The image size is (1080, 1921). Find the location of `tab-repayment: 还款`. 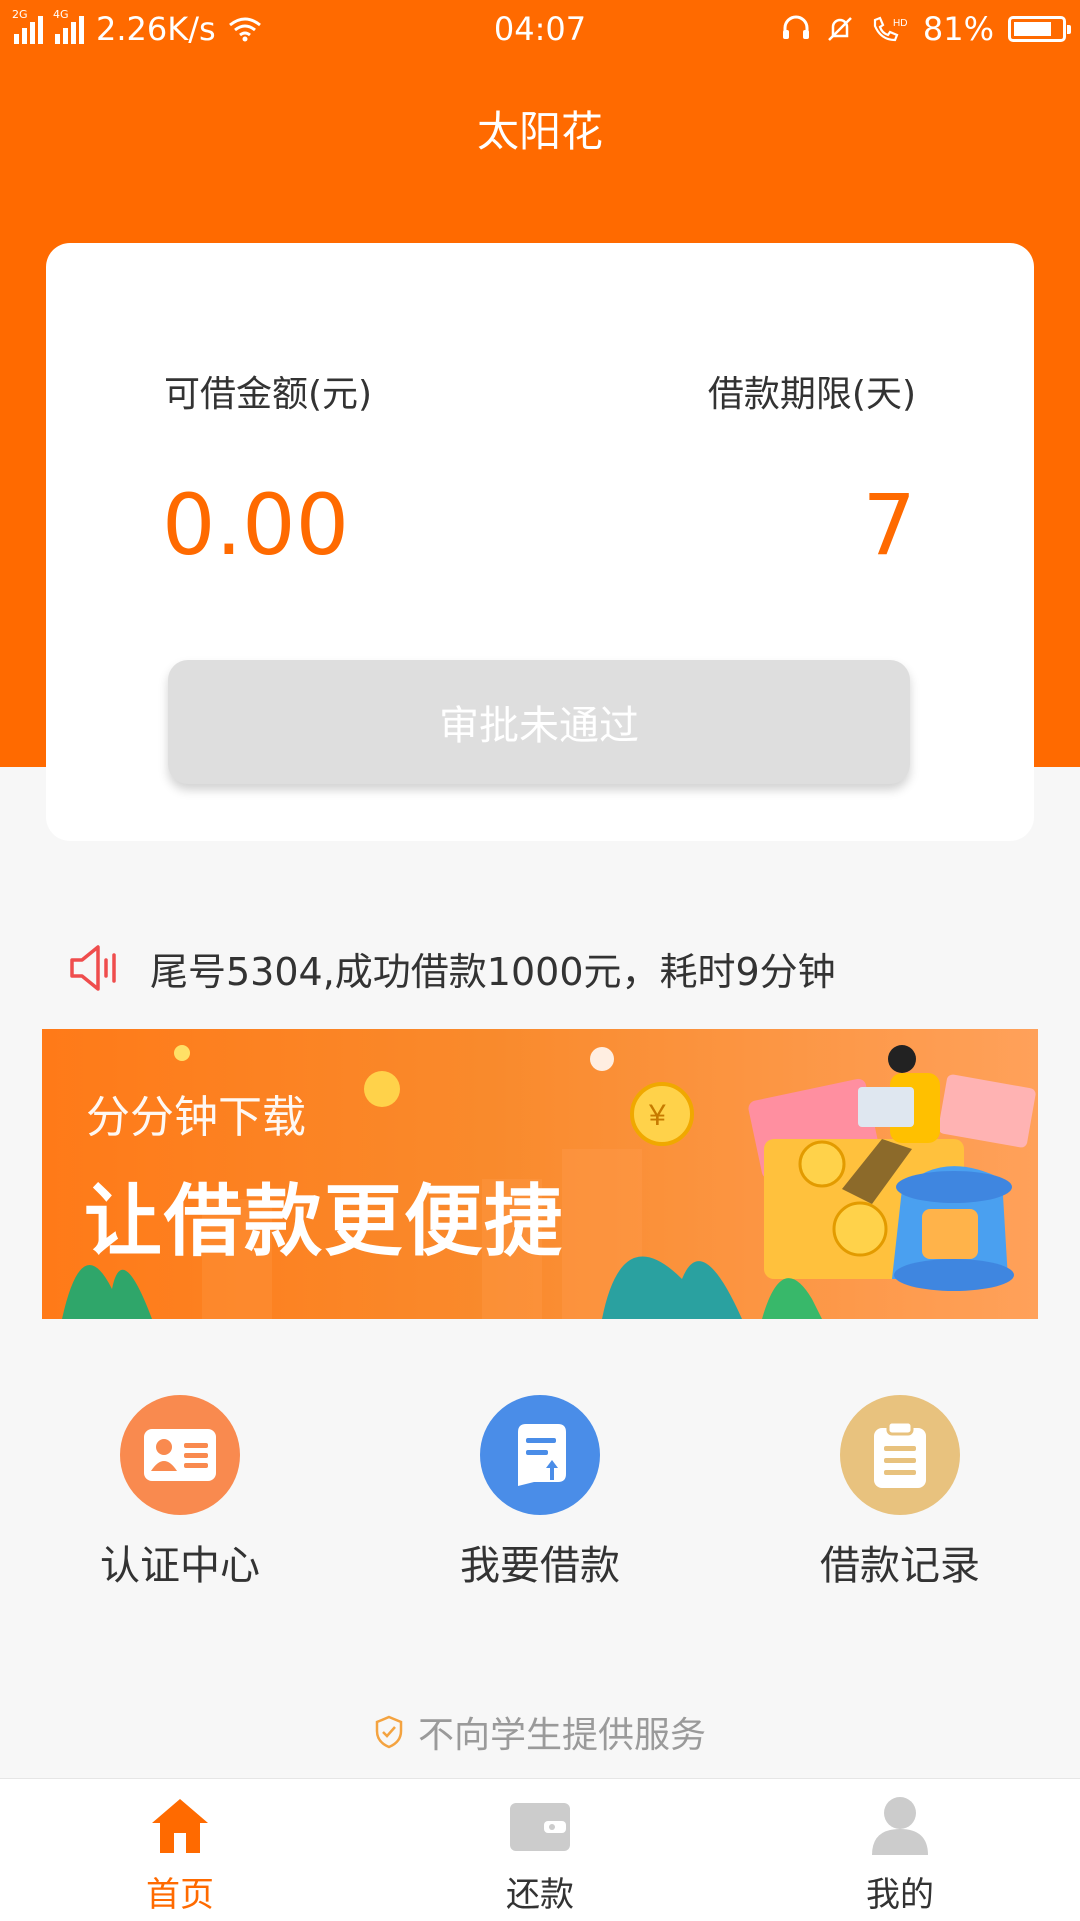

tab-repayment: 还款 is located at coordinates (540, 1855).